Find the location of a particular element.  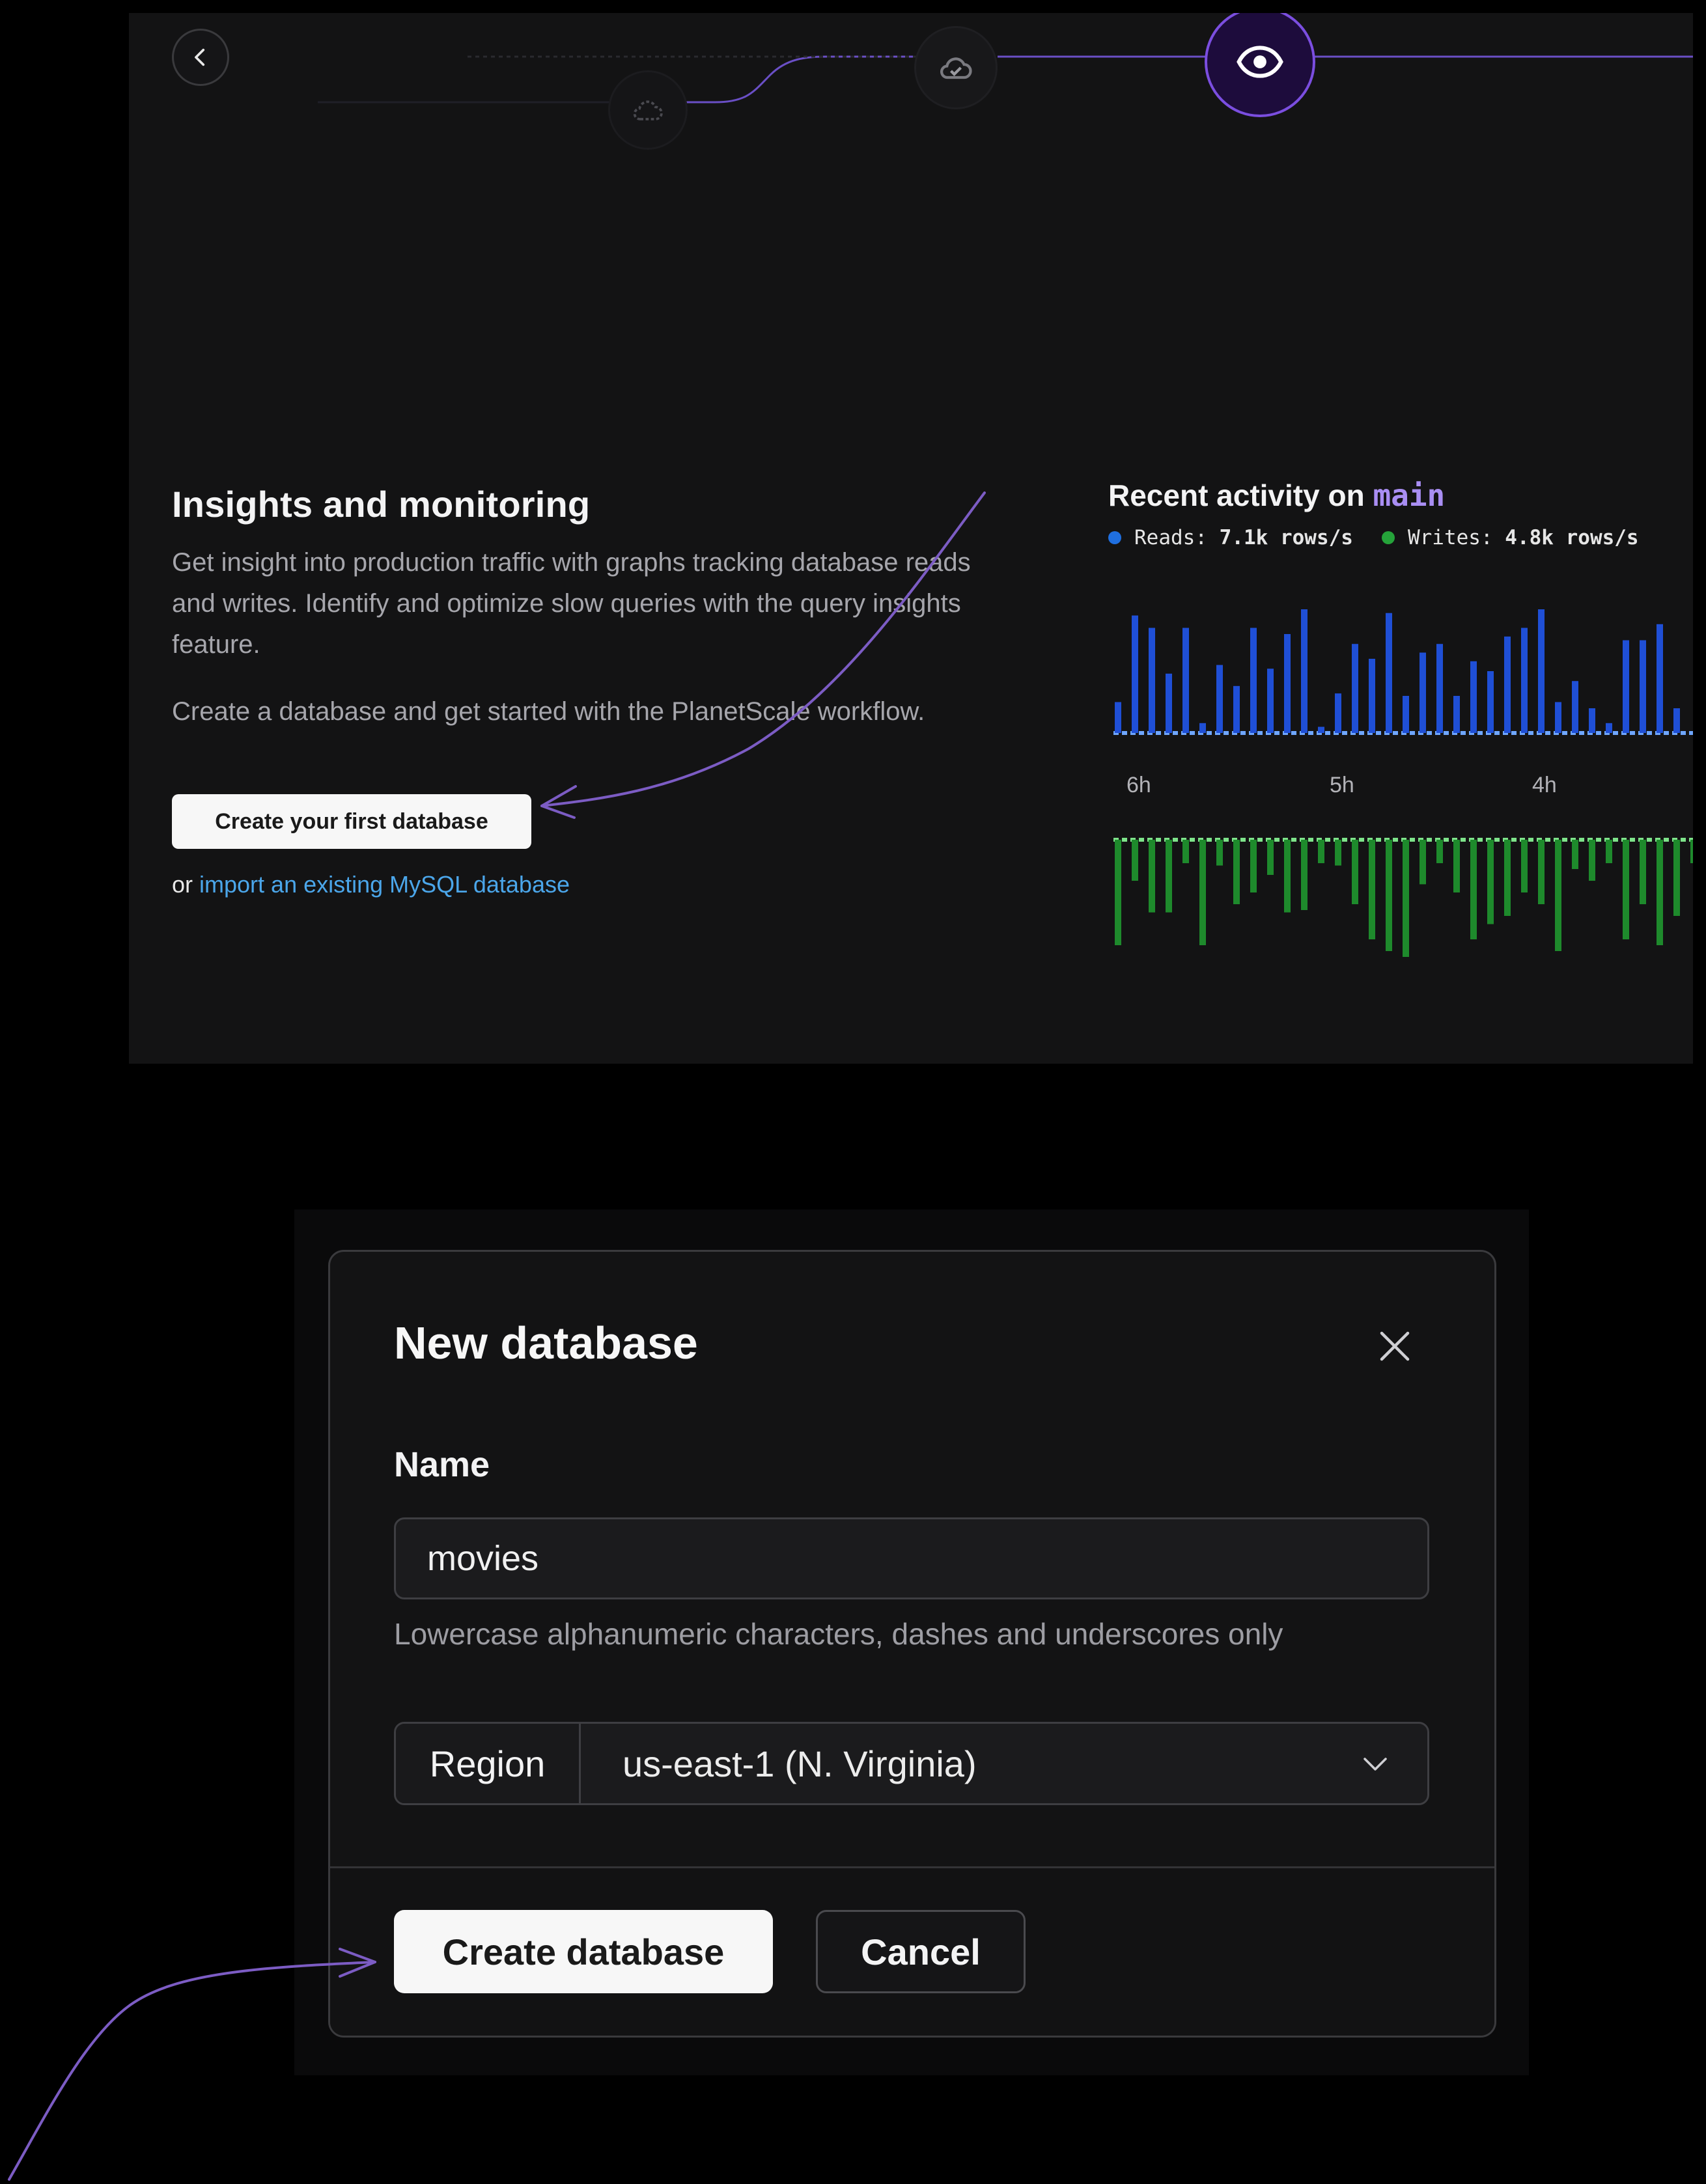

modal-footer: Create database Cancel is located at coordinates (912, 1951).